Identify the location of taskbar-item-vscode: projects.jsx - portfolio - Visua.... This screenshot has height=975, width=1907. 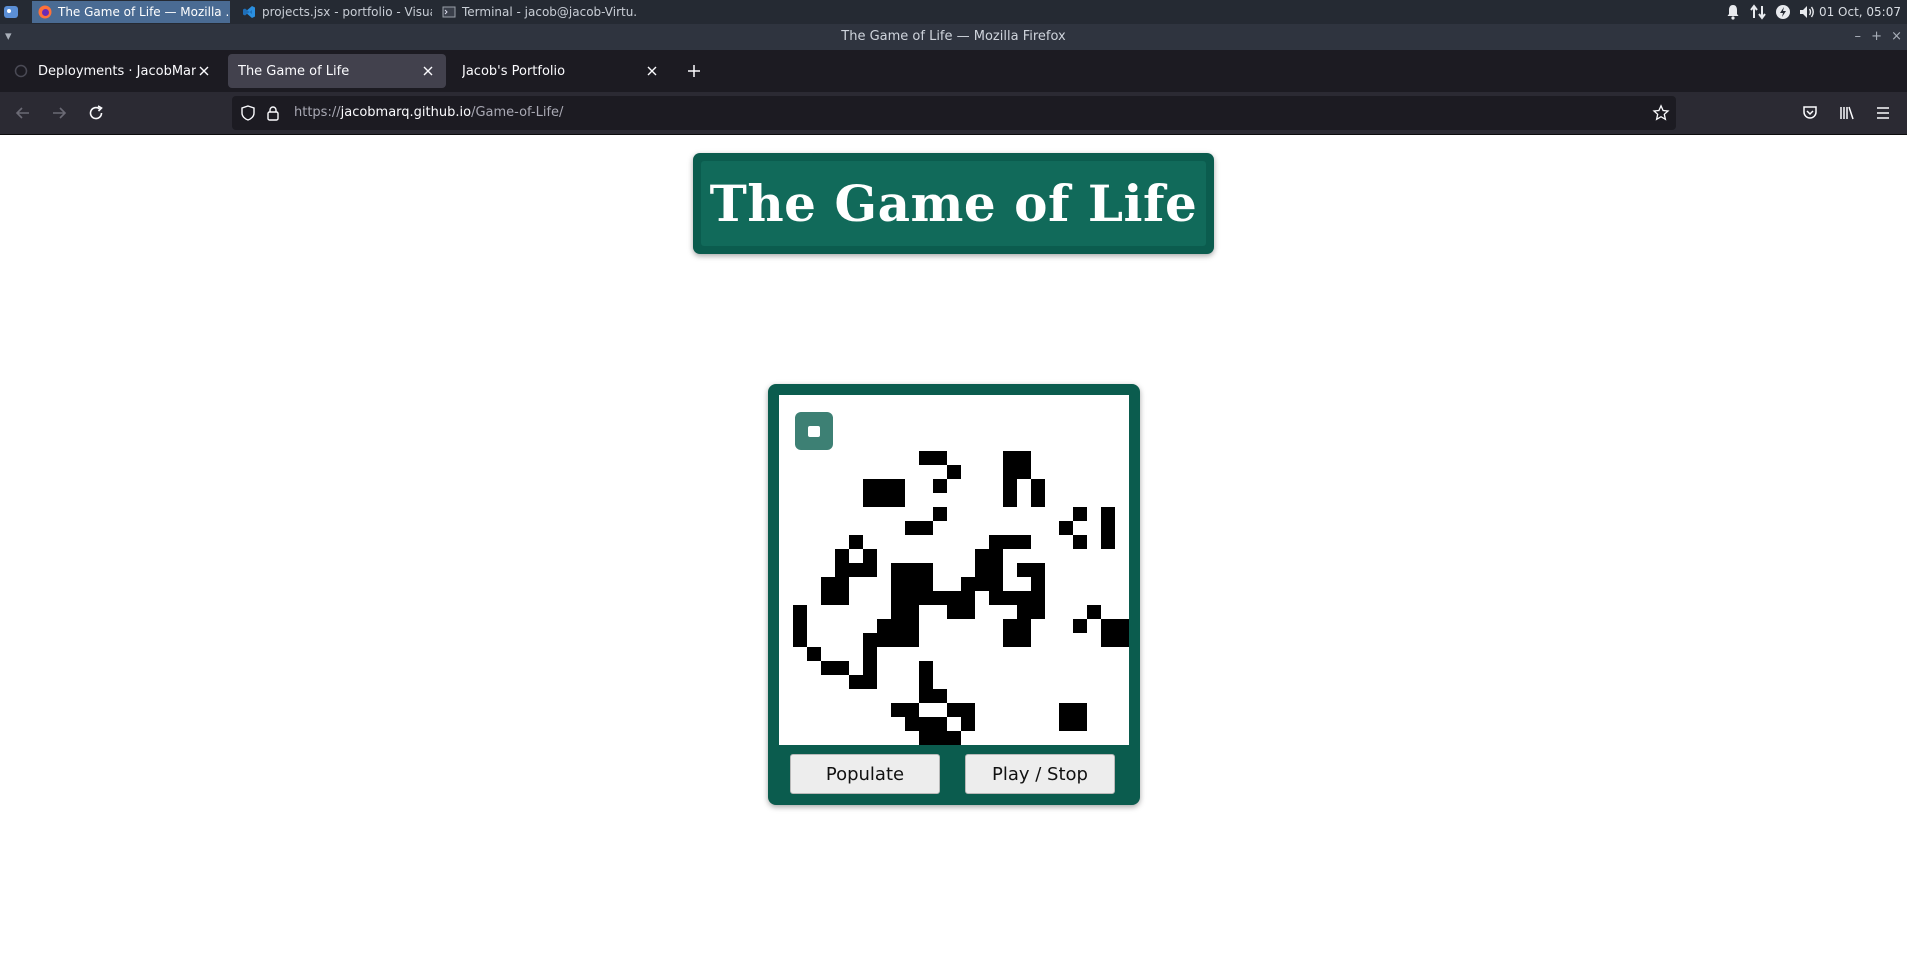
(334, 12).